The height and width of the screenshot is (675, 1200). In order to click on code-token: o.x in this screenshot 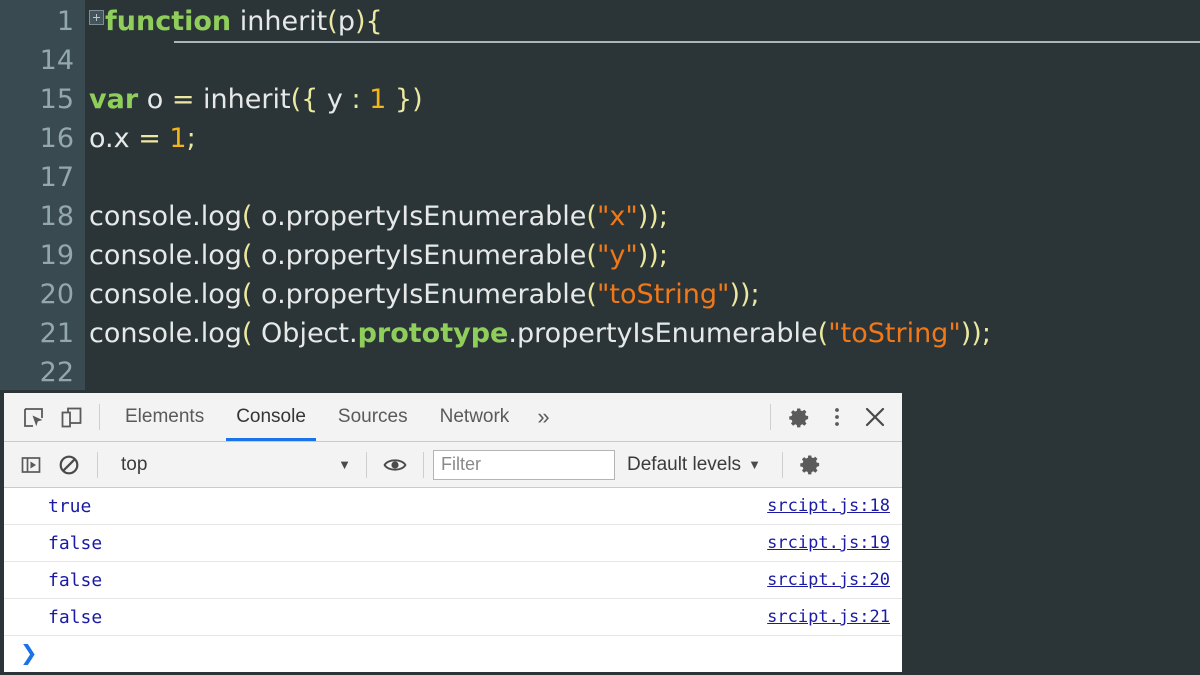, I will do `click(114, 138)`.